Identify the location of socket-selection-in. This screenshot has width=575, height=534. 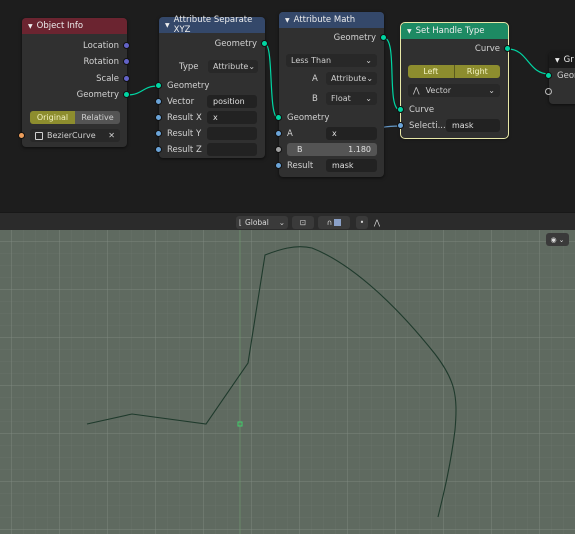
(400, 125).